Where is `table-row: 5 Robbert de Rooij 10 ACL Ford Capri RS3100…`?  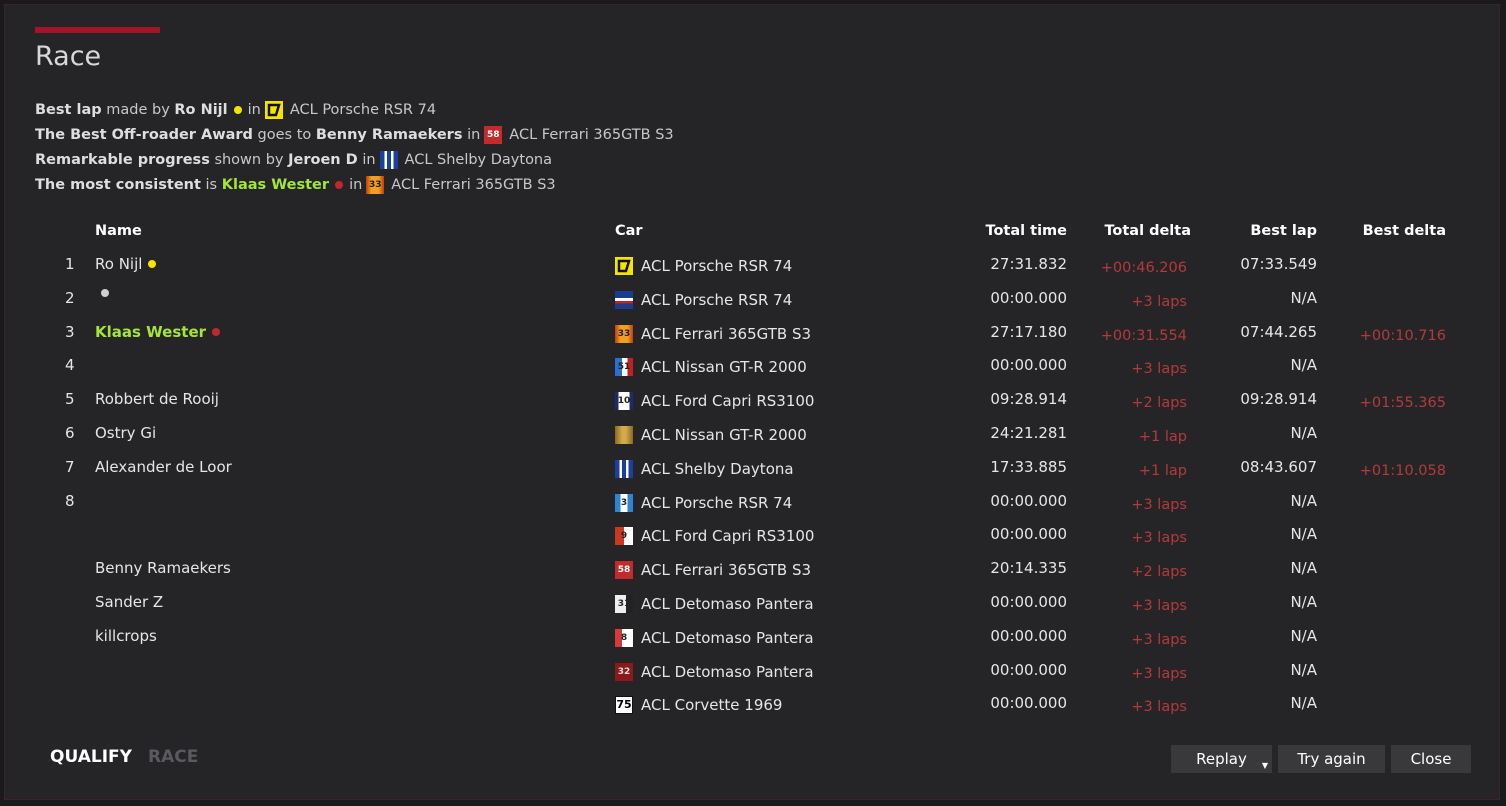
table-row: 5 Robbert de Rooij 10 ACL Ford Capri RS3100… is located at coordinates (753, 397).